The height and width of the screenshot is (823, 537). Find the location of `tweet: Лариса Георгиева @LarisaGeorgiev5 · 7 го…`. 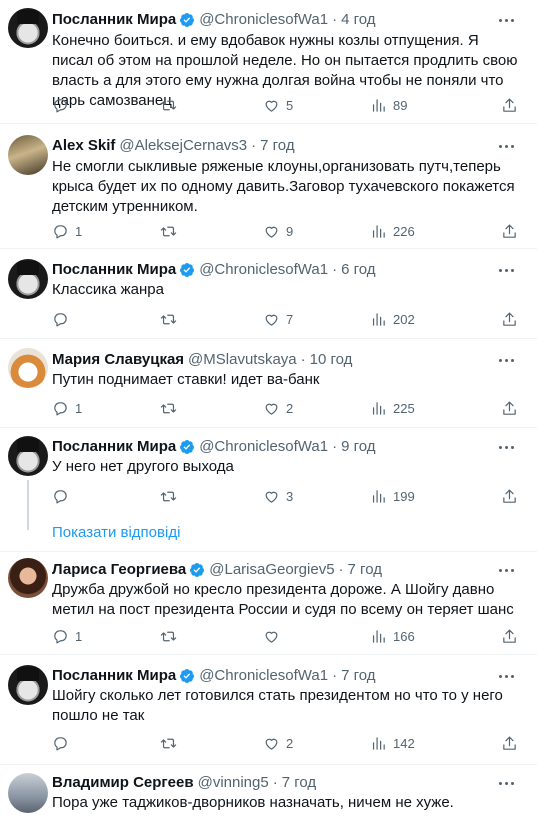

tweet: Лариса Георгиева @LarisaGeorgiev5 · 7 го… is located at coordinates (268, 603).